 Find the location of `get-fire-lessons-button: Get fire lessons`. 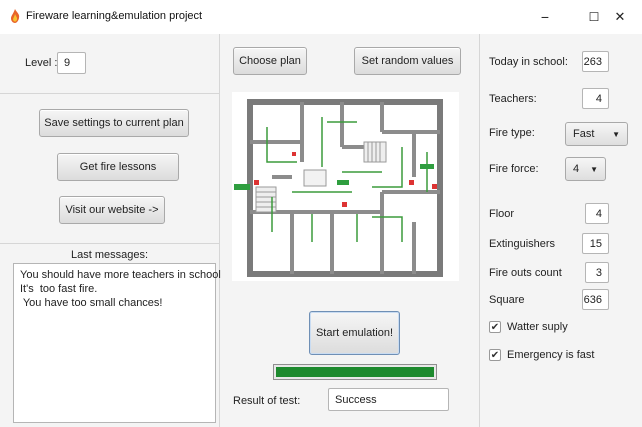

get-fire-lessons-button: Get fire lessons is located at coordinates (118, 167).